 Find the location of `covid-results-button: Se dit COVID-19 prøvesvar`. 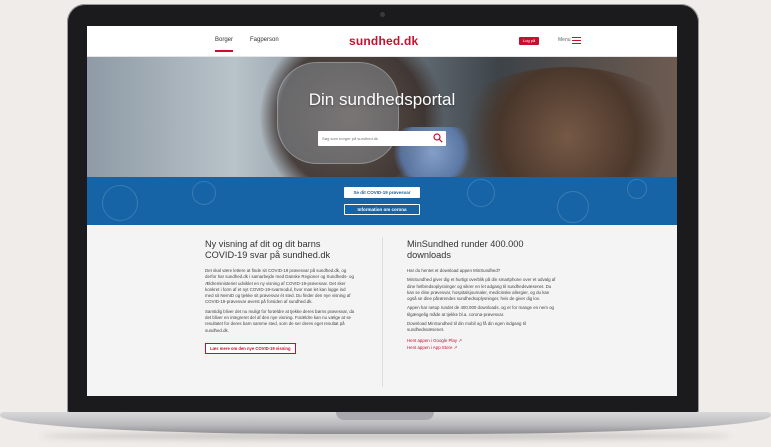

covid-results-button: Se dit COVID-19 prøvesvar is located at coordinates (382, 192).